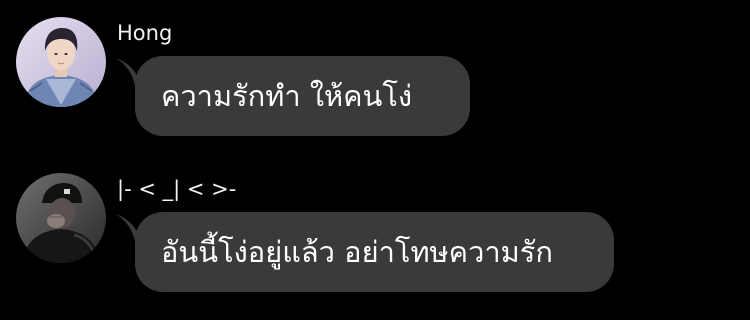 Image resolution: width=750 pixels, height=320 pixels. Describe the element at coordinates (287, 96) in the screenshot. I see `message-text: ความรักทำ ให้คนโง่` at that location.